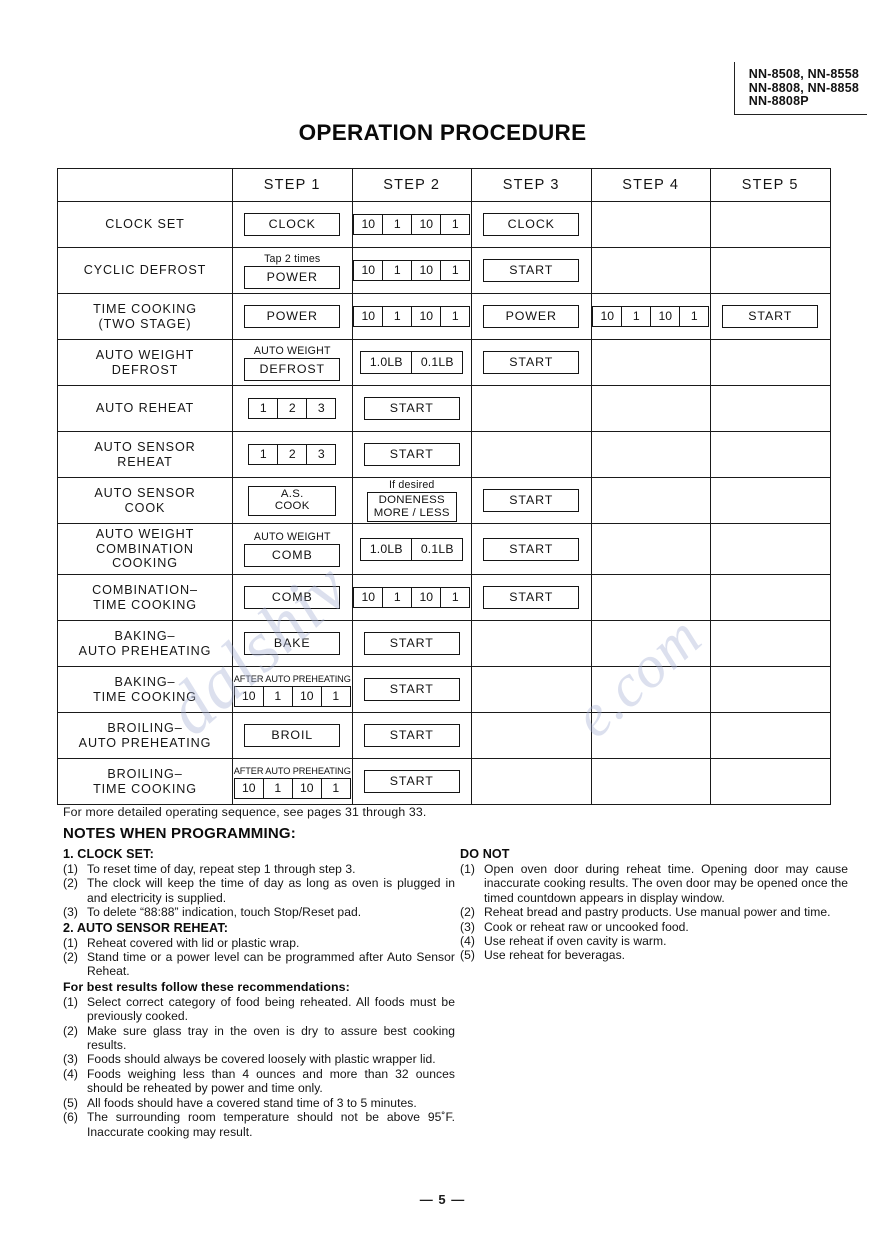 This screenshot has width=885, height=1254. Describe the element at coordinates (145, 696) in the screenshot. I see `row-label-line-2: TIME COOKING` at that location.